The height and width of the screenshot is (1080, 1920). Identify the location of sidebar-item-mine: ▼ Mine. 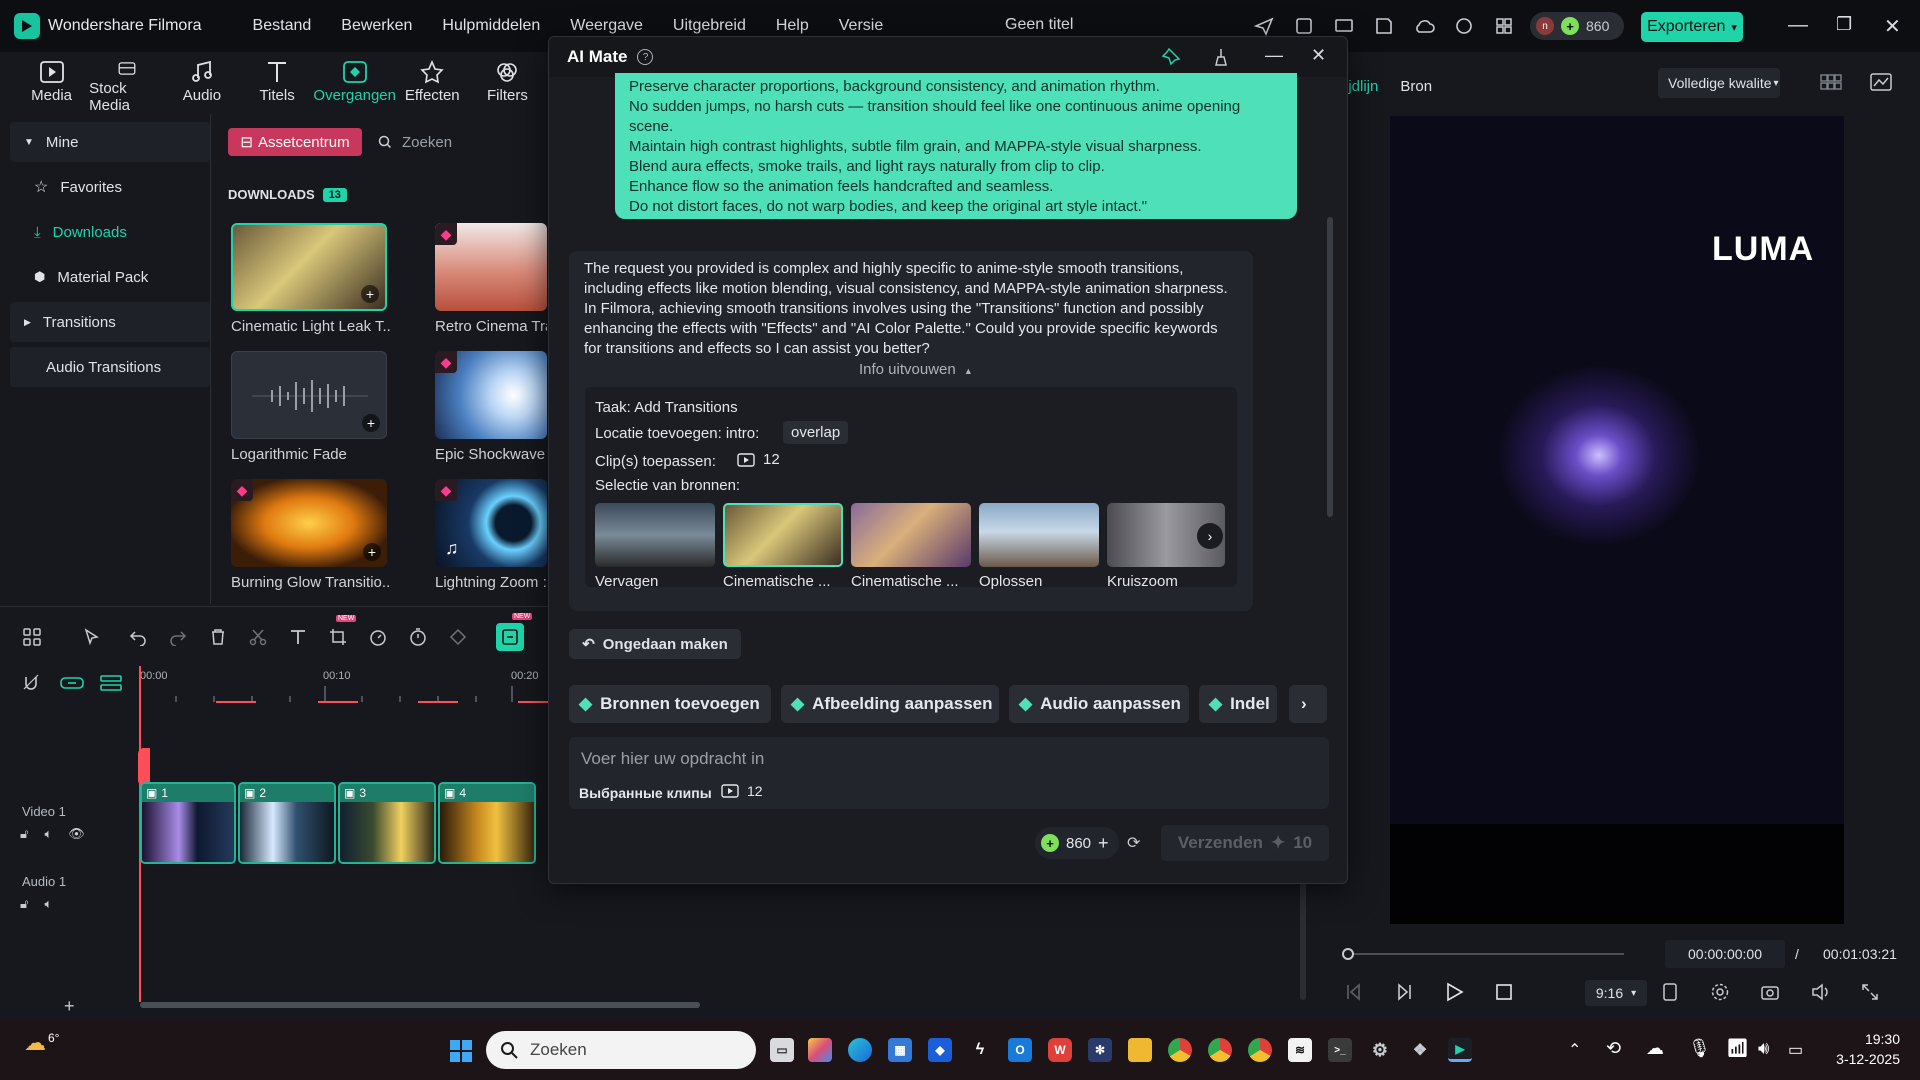
(110, 142).